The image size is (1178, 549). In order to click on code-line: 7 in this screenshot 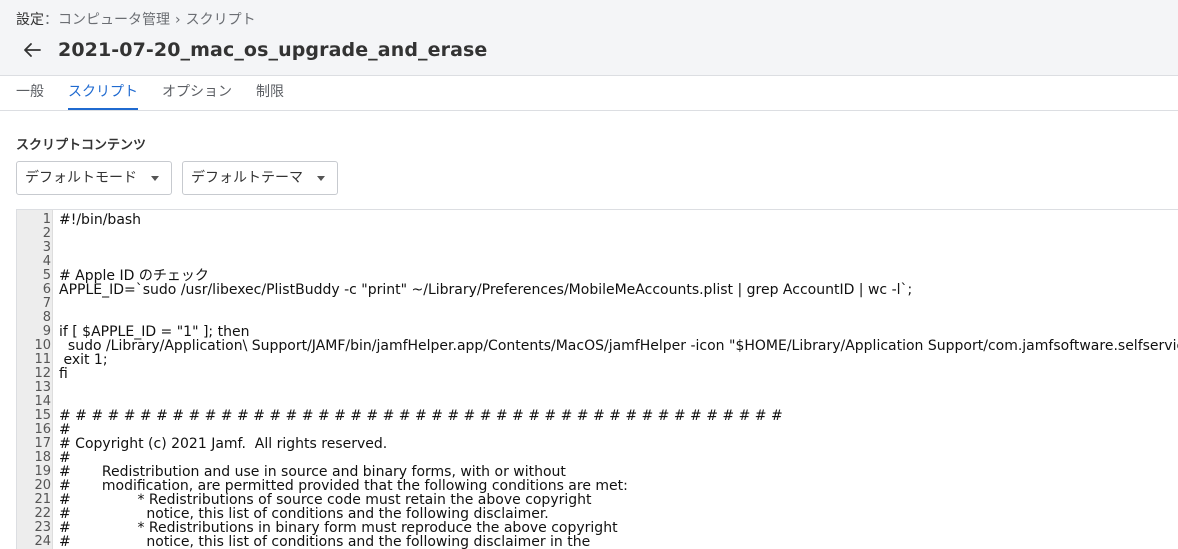, I will do `click(597, 304)`.